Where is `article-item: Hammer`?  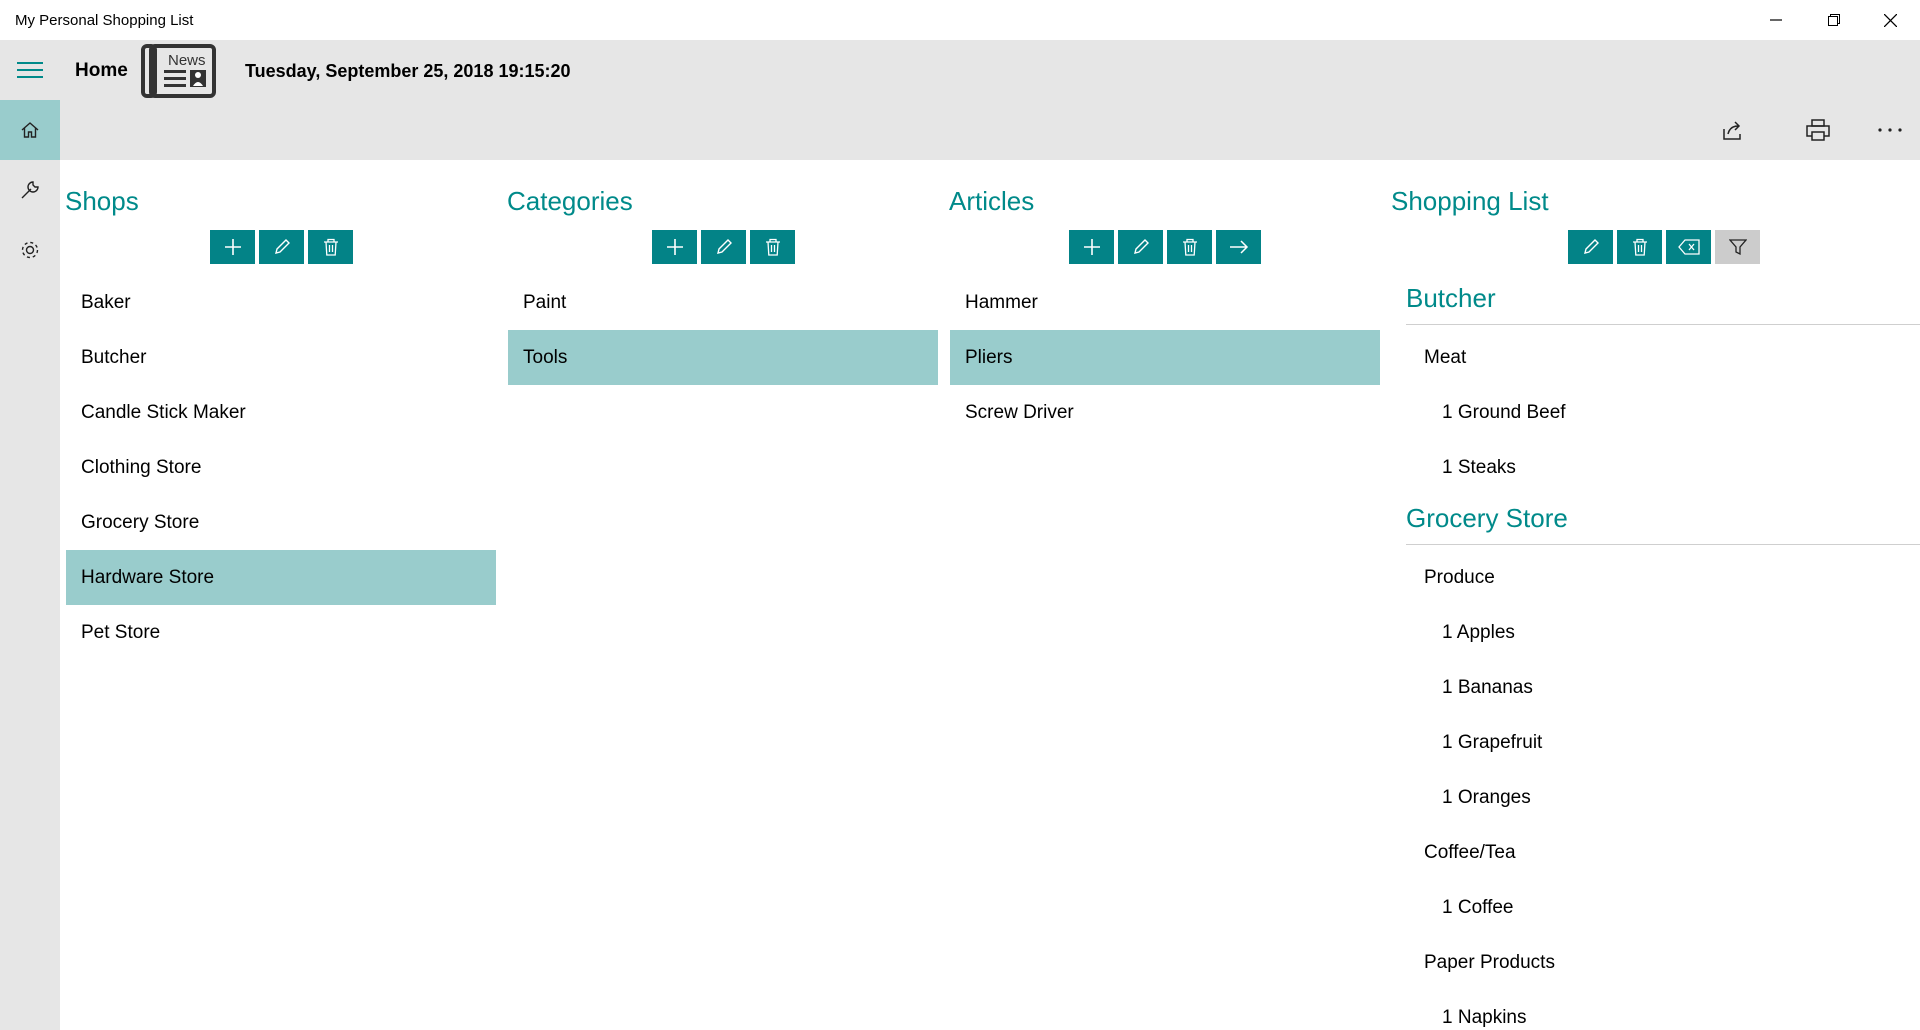
article-item: Hammer is located at coordinates (1165, 302).